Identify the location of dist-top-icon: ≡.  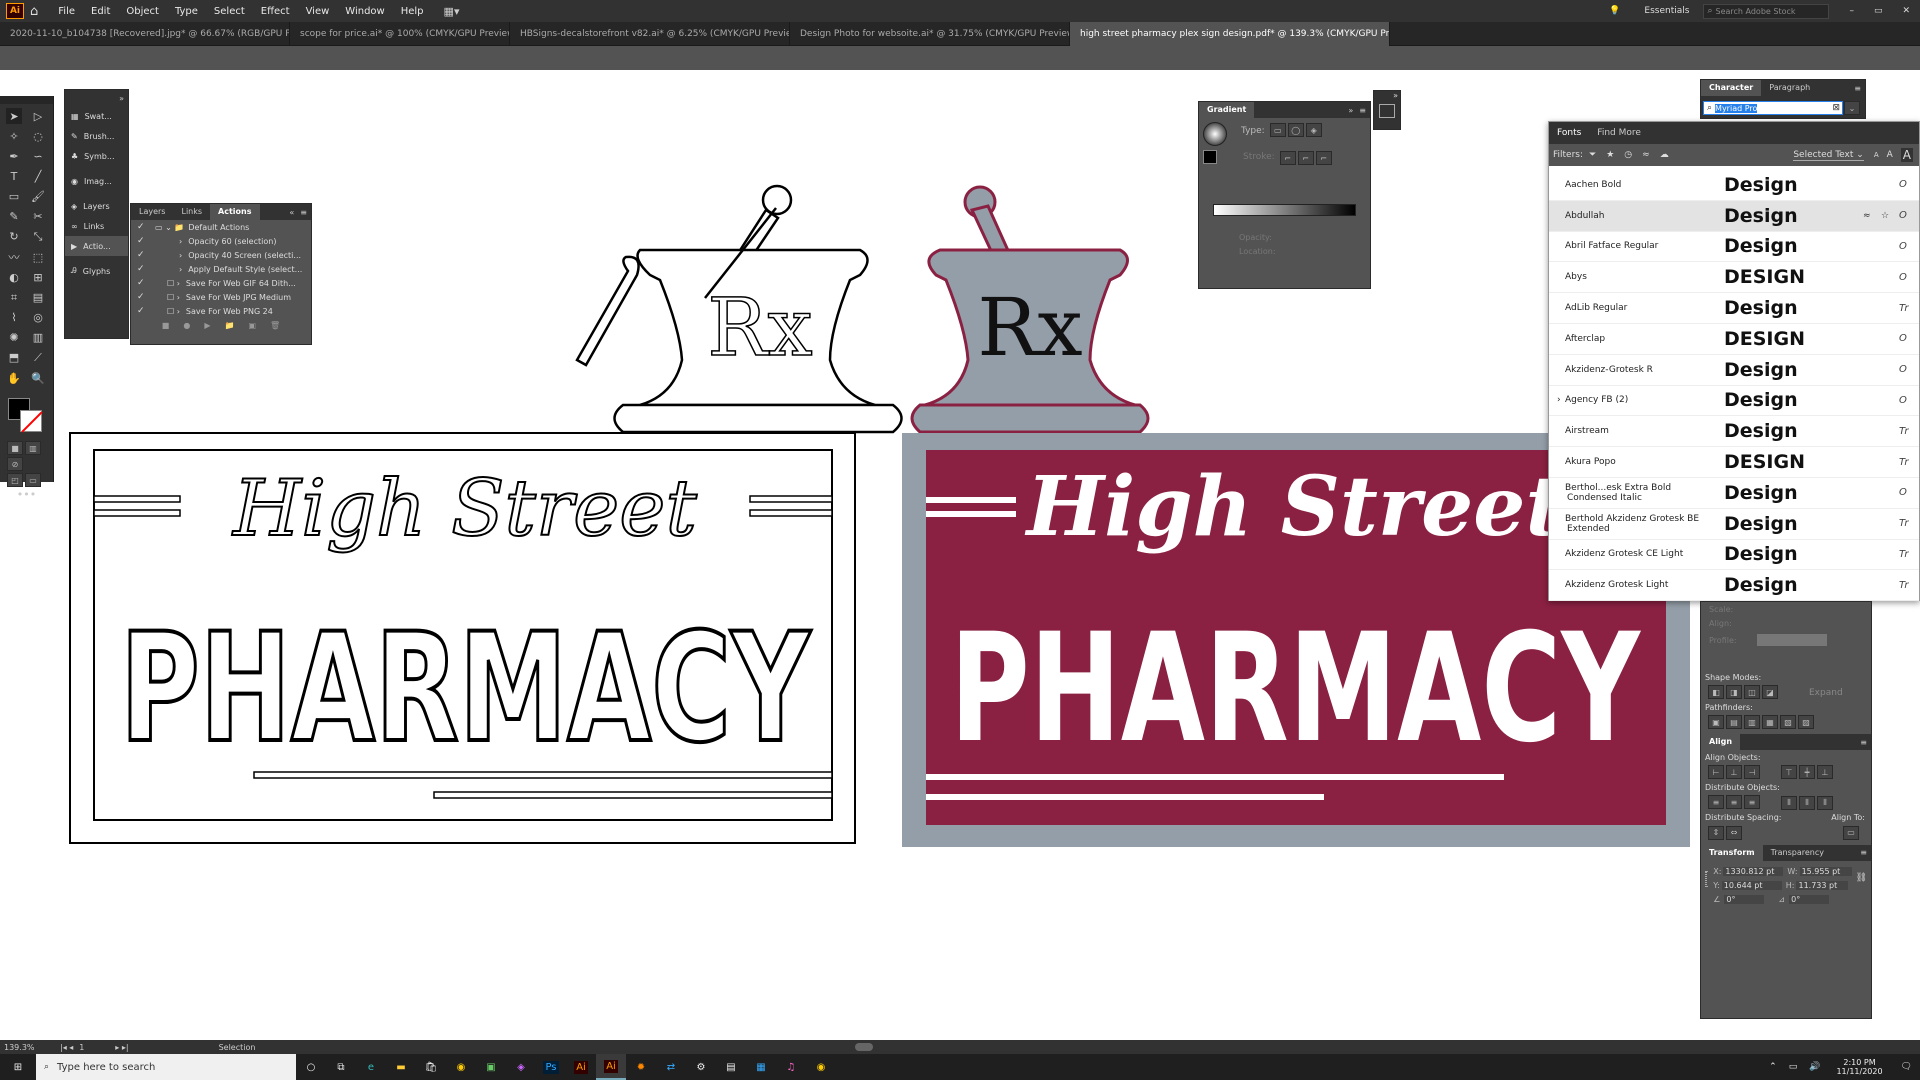
(1716, 802).